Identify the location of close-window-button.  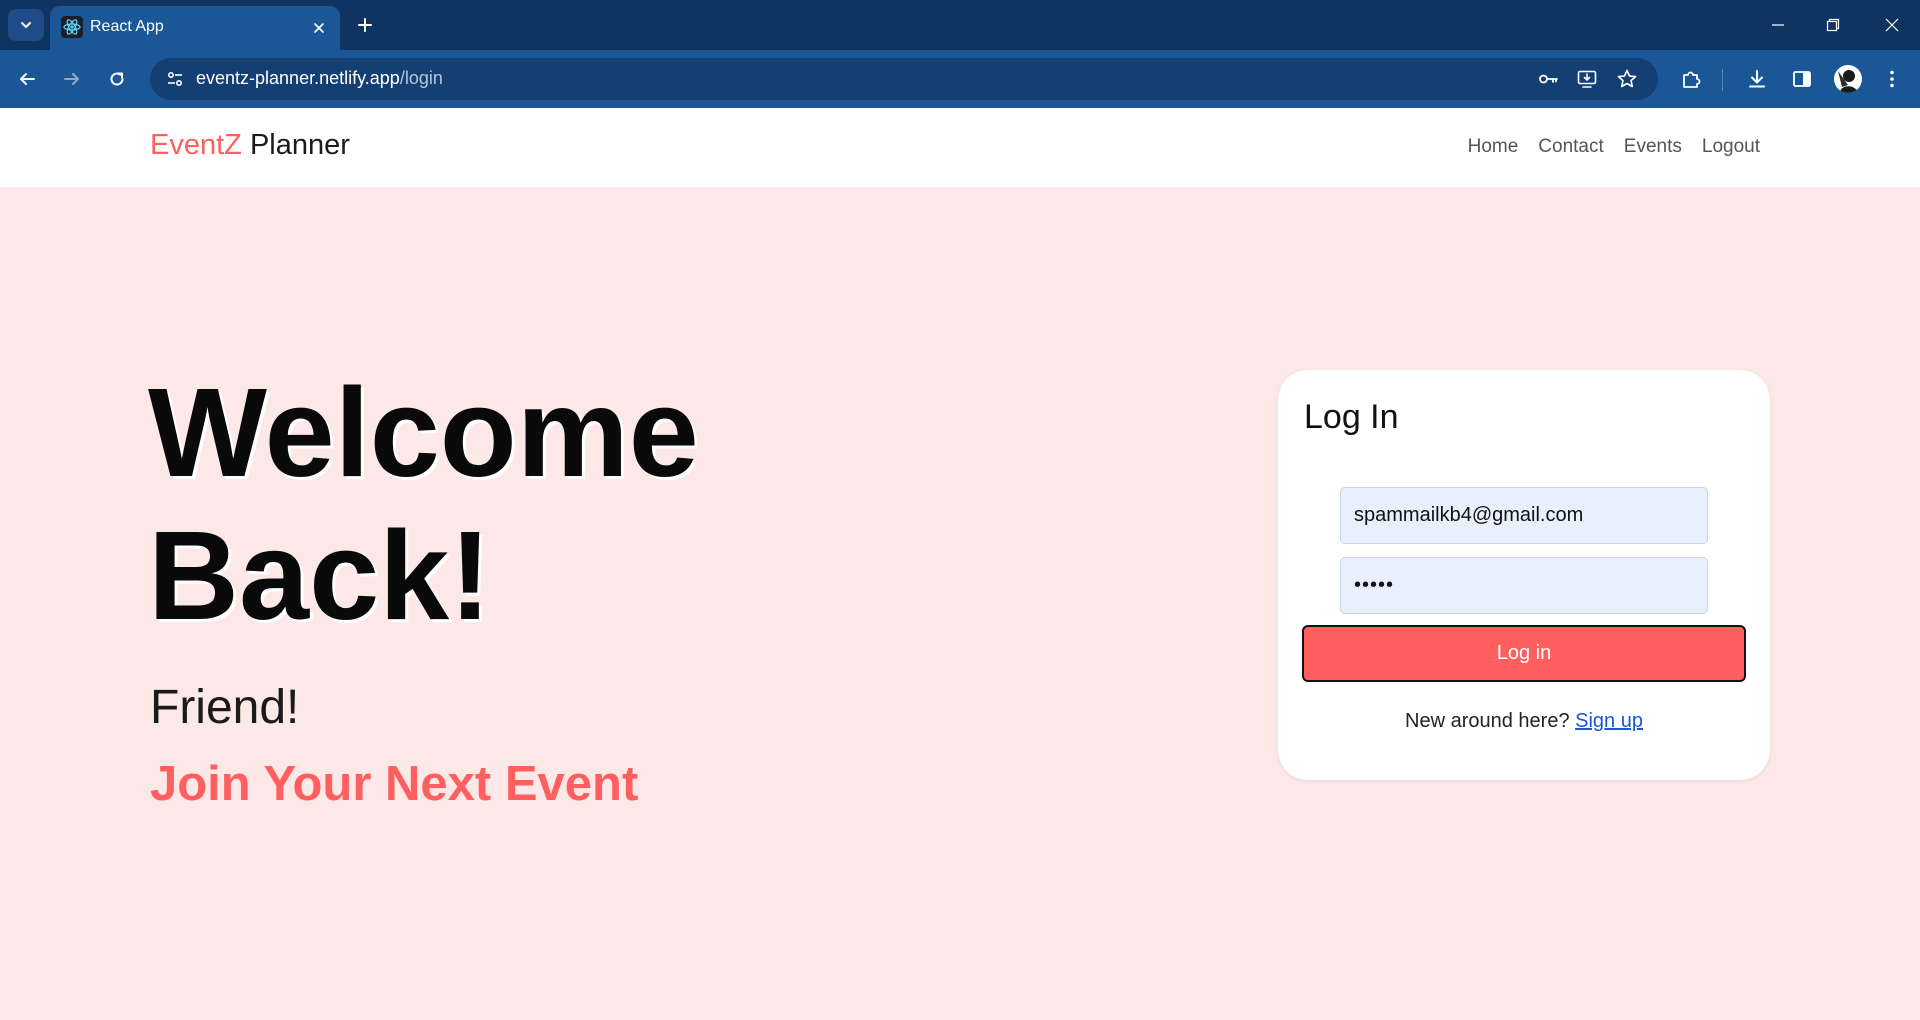
(1892, 25).